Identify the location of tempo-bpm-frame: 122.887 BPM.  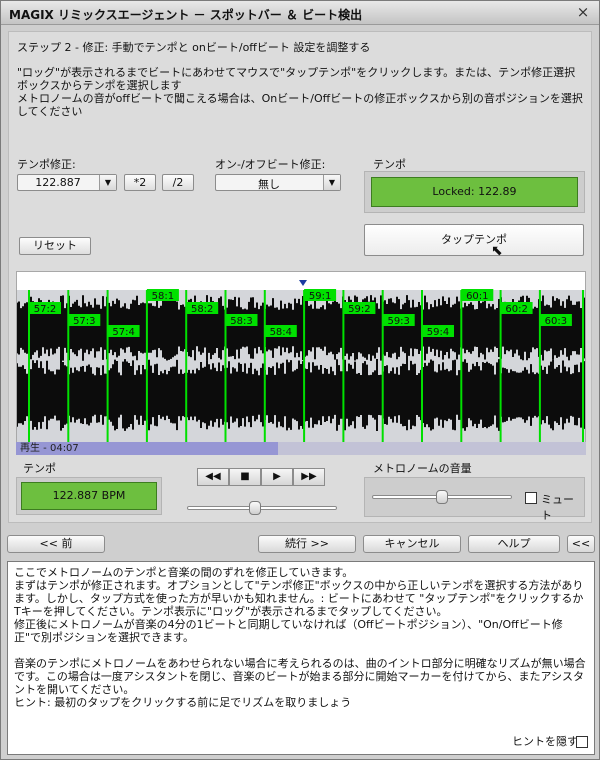
(89, 496).